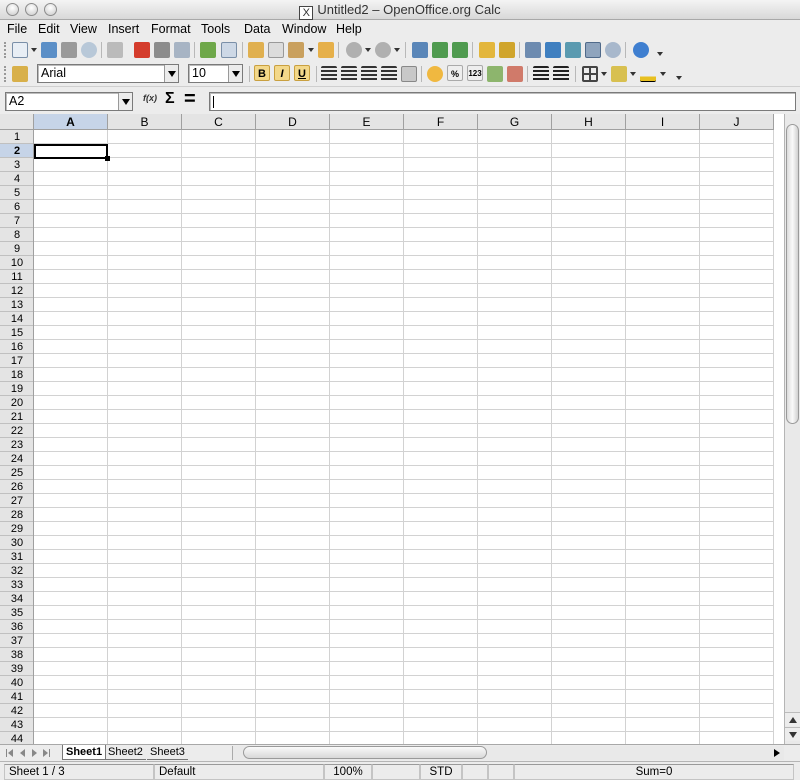 The height and width of the screenshot is (780, 800). Describe the element at coordinates (619, 74) in the screenshot. I see `background-color-icon` at that location.